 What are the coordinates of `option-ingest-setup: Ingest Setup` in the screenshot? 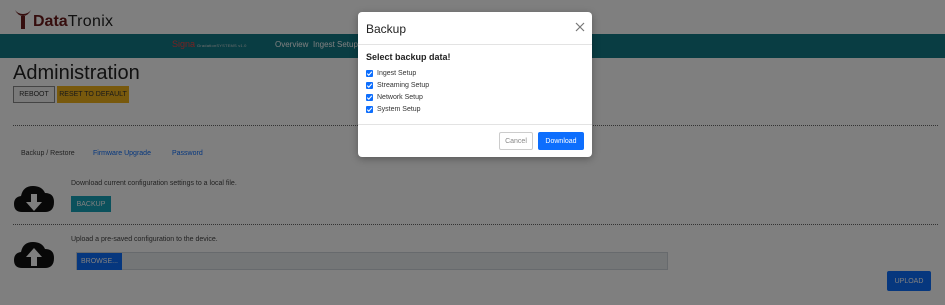 It's located at (391, 73).